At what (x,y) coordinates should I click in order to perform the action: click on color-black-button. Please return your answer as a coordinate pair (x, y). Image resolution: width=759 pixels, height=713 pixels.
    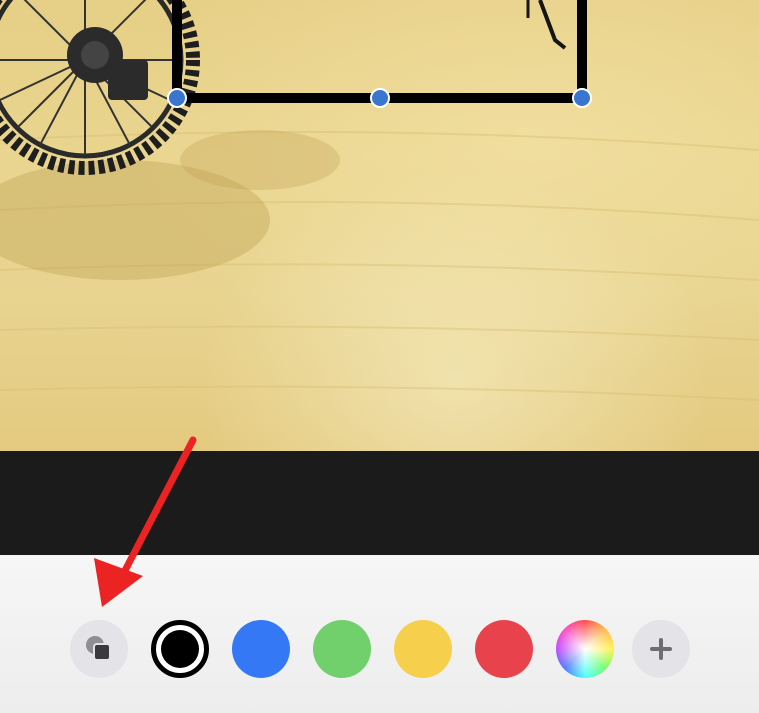
    Looking at the image, I should click on (180, 649).